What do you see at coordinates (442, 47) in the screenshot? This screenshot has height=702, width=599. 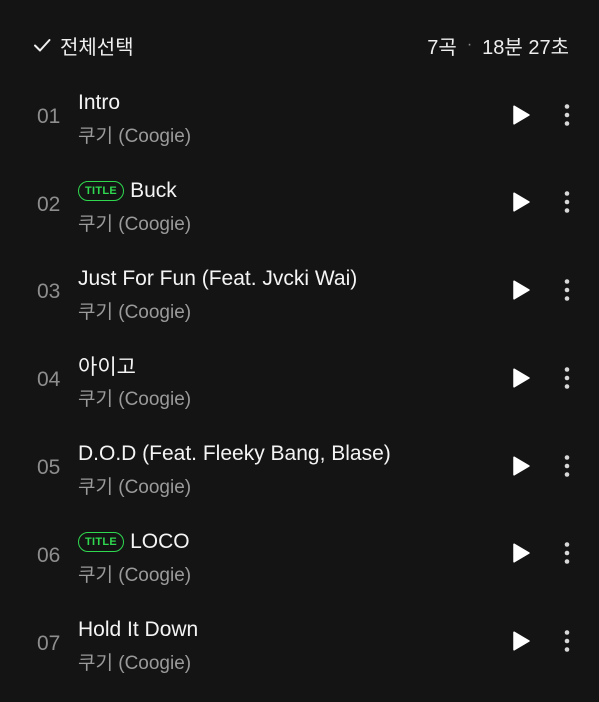 I see `track-count: 7곡` at bounding box center [442, 47].